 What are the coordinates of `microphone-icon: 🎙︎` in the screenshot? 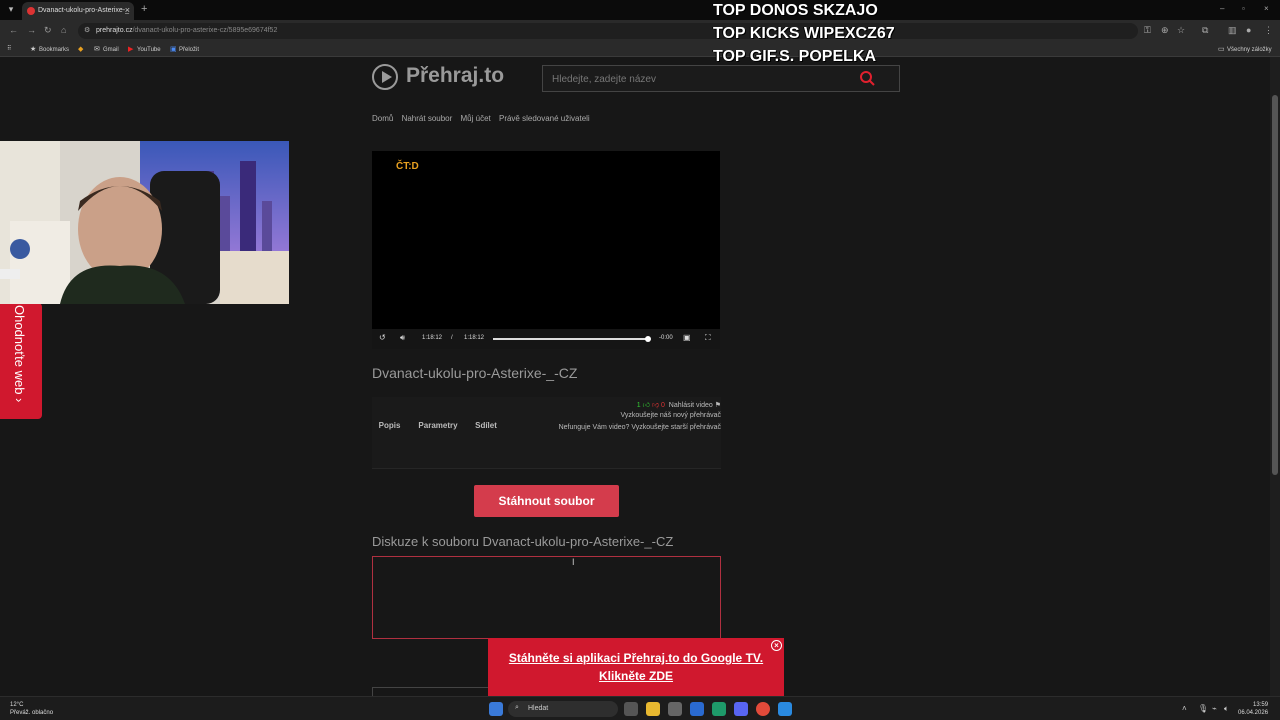 It's located at (1203, 708).